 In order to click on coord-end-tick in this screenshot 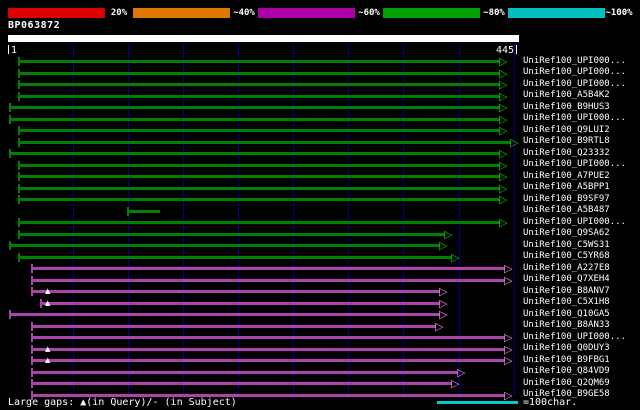, I will do `click(516, 49)`.